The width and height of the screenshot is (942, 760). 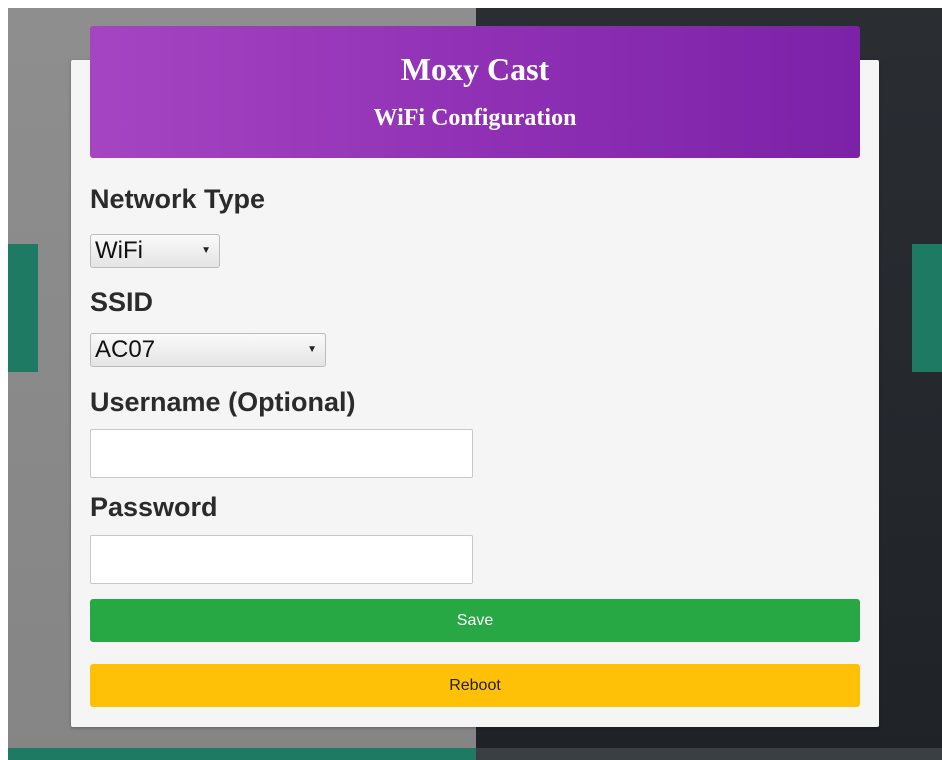 I want to click on network-type-select: WiFi ▼, so click(x=155, y=251).